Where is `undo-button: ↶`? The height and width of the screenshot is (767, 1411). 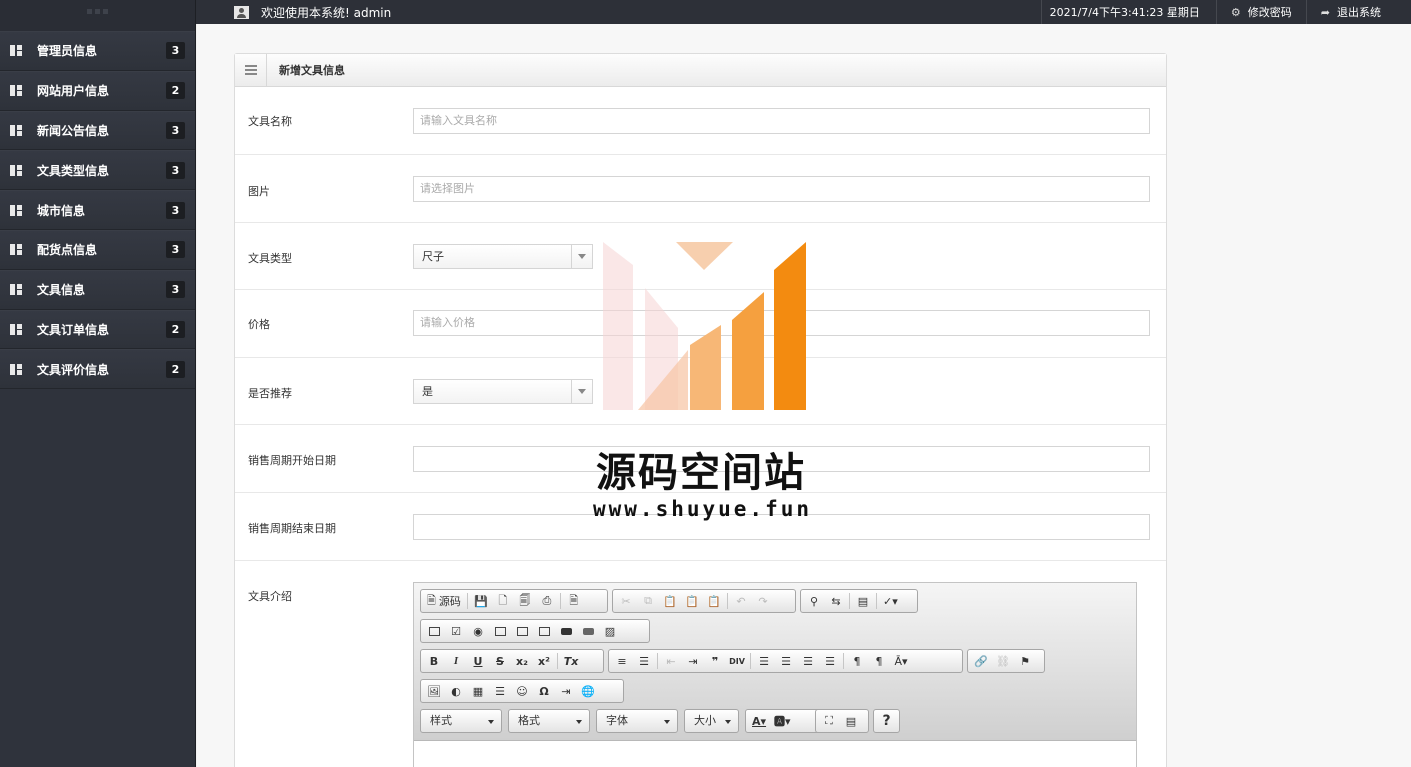
undo-button: ↶ is located at coordinates (741, 601).